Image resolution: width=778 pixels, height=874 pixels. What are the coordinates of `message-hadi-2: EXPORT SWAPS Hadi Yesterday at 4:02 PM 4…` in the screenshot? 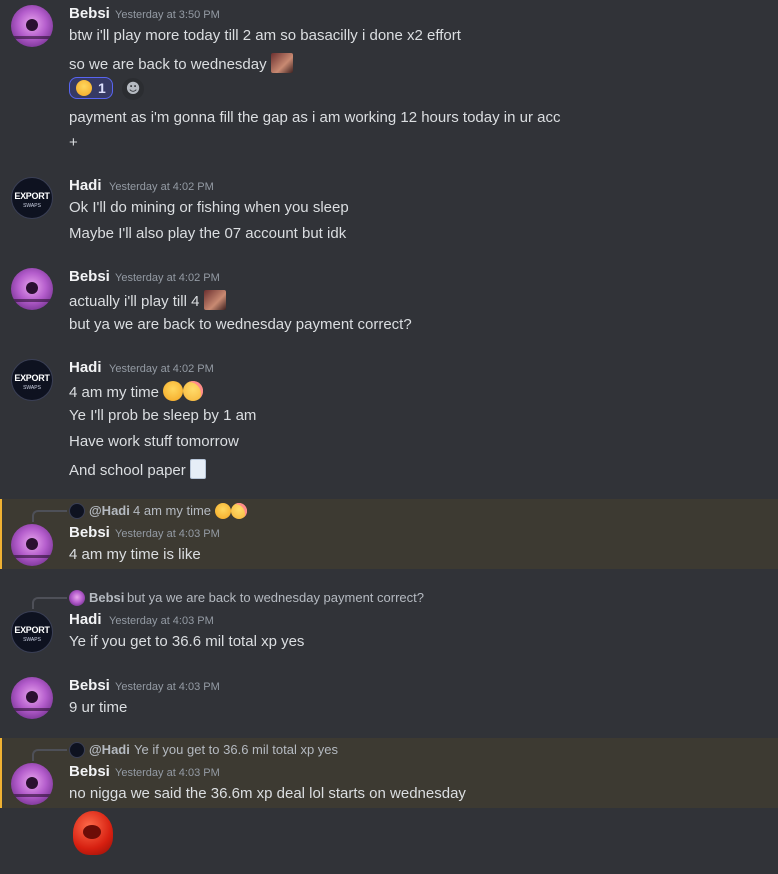 It's located at (389, 419).